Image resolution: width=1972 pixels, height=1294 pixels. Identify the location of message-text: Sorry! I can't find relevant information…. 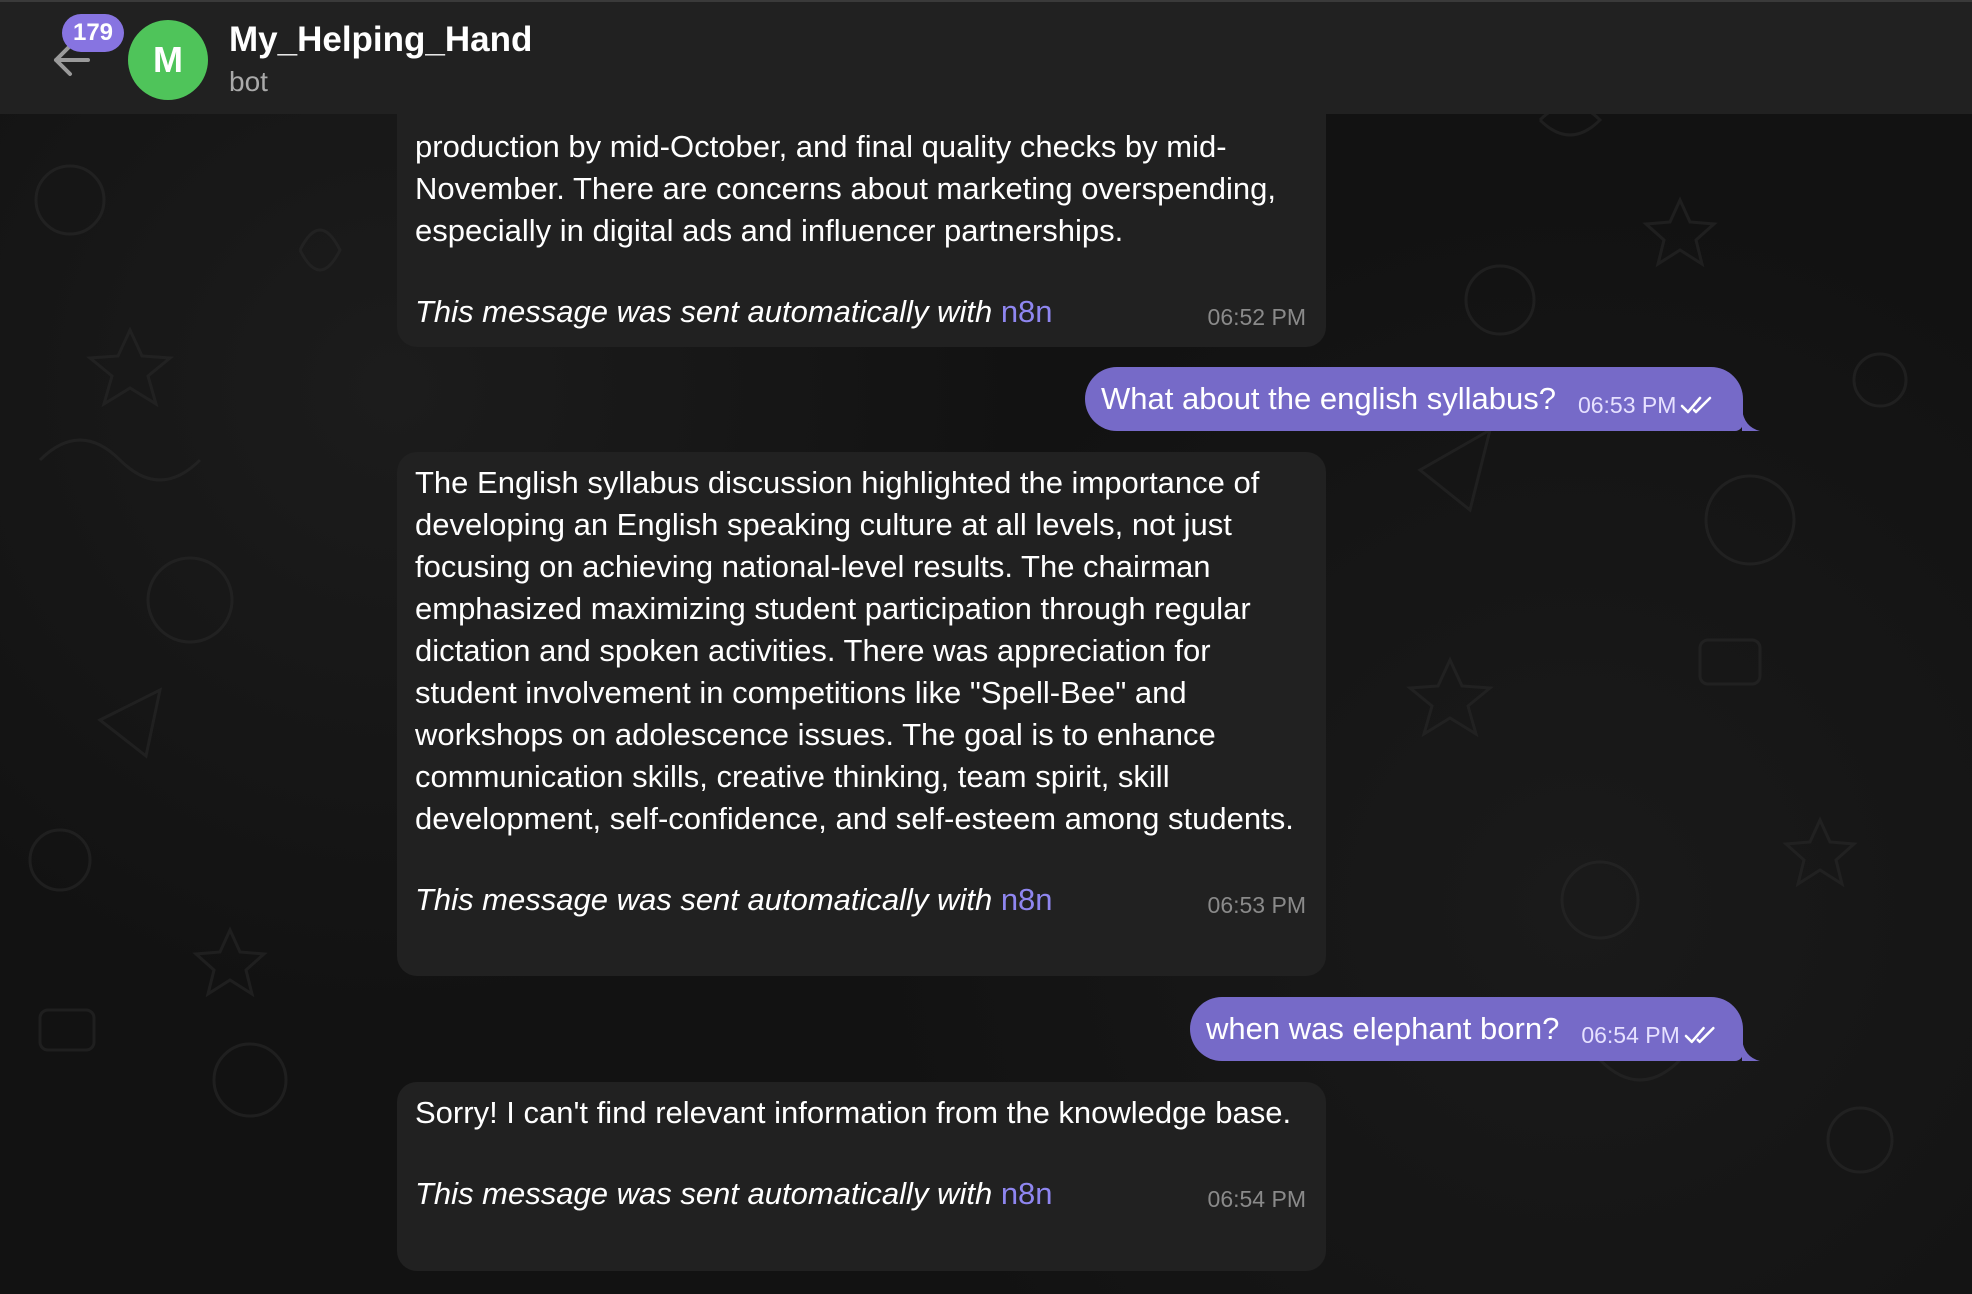
(853, 1112).